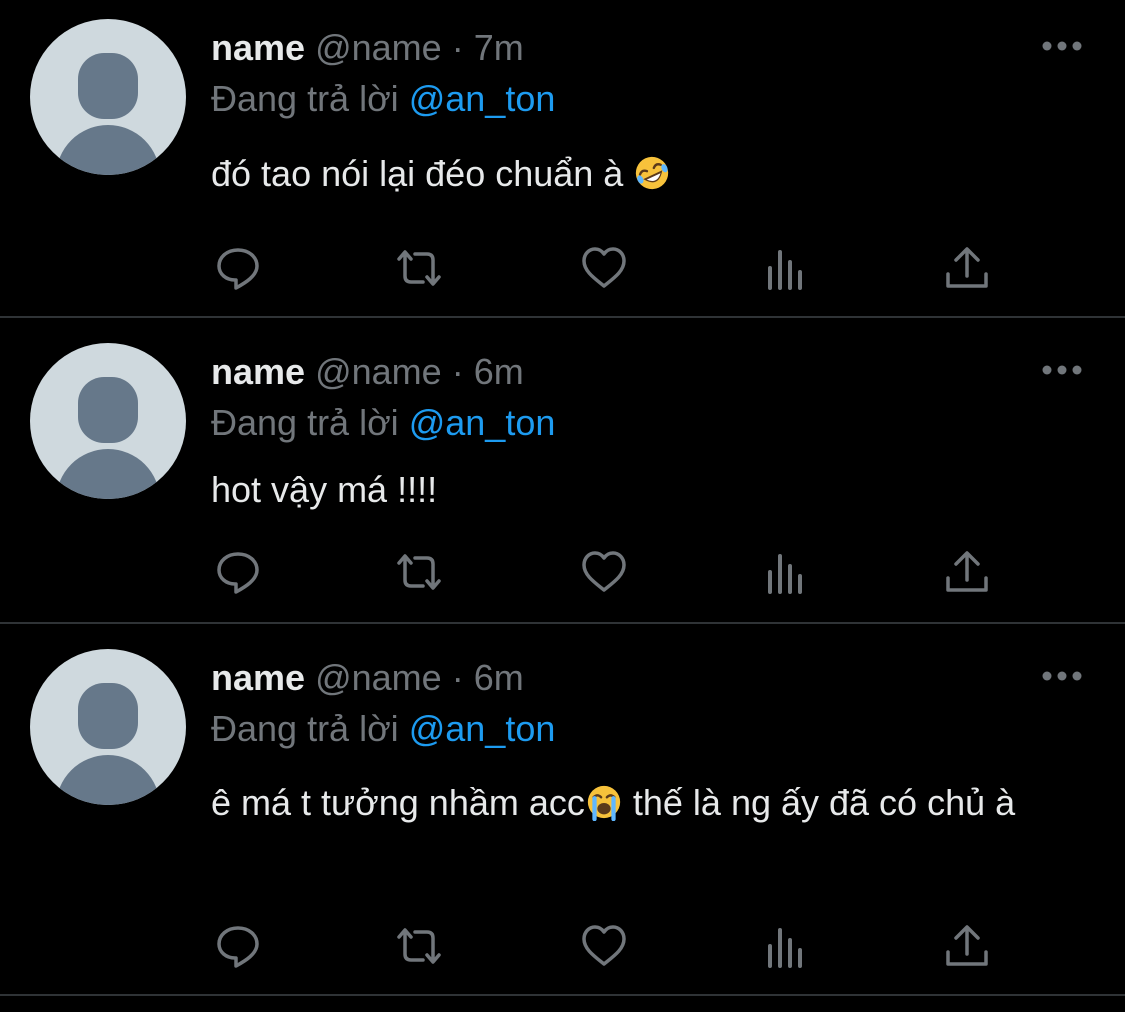 This screenshot has height=1012, width=1125. I want to click on tweet-text-body: ê má t tưởng nhầm acc, so click(398, 802).